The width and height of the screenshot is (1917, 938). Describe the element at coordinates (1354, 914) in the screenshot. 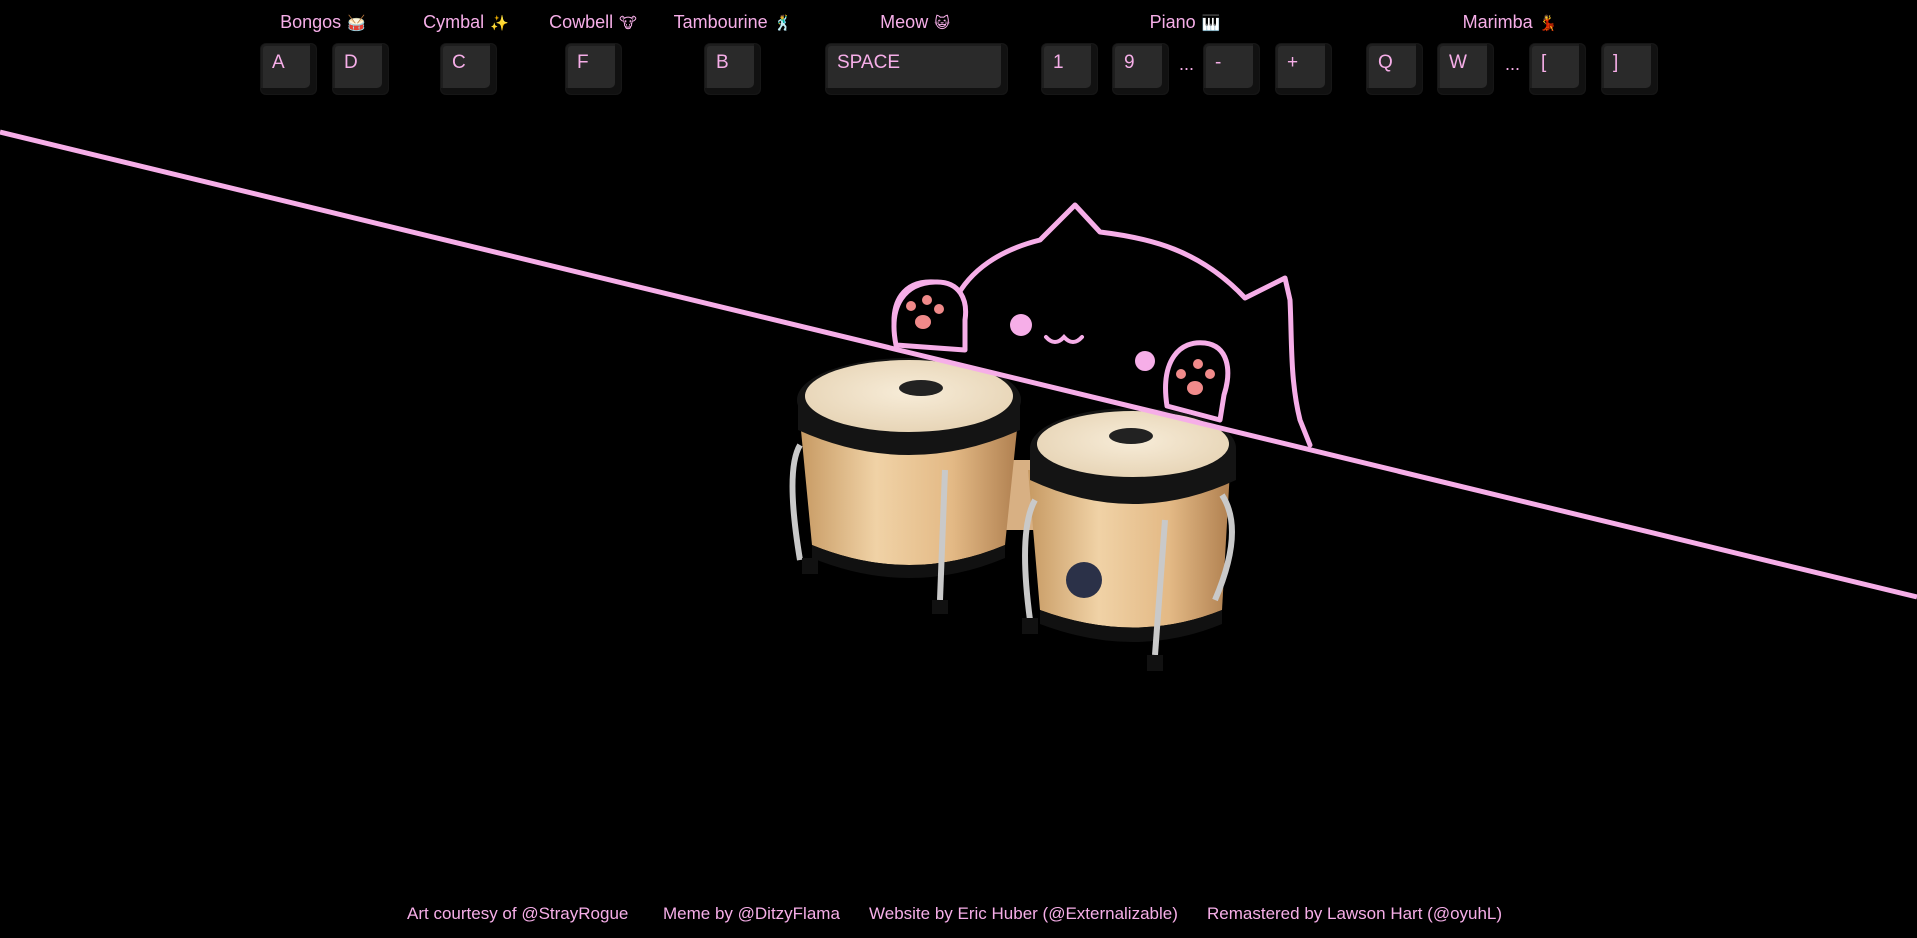

I see `credit-remaster: Remastered by Lawson Hart (@oyuhL)` at that location.